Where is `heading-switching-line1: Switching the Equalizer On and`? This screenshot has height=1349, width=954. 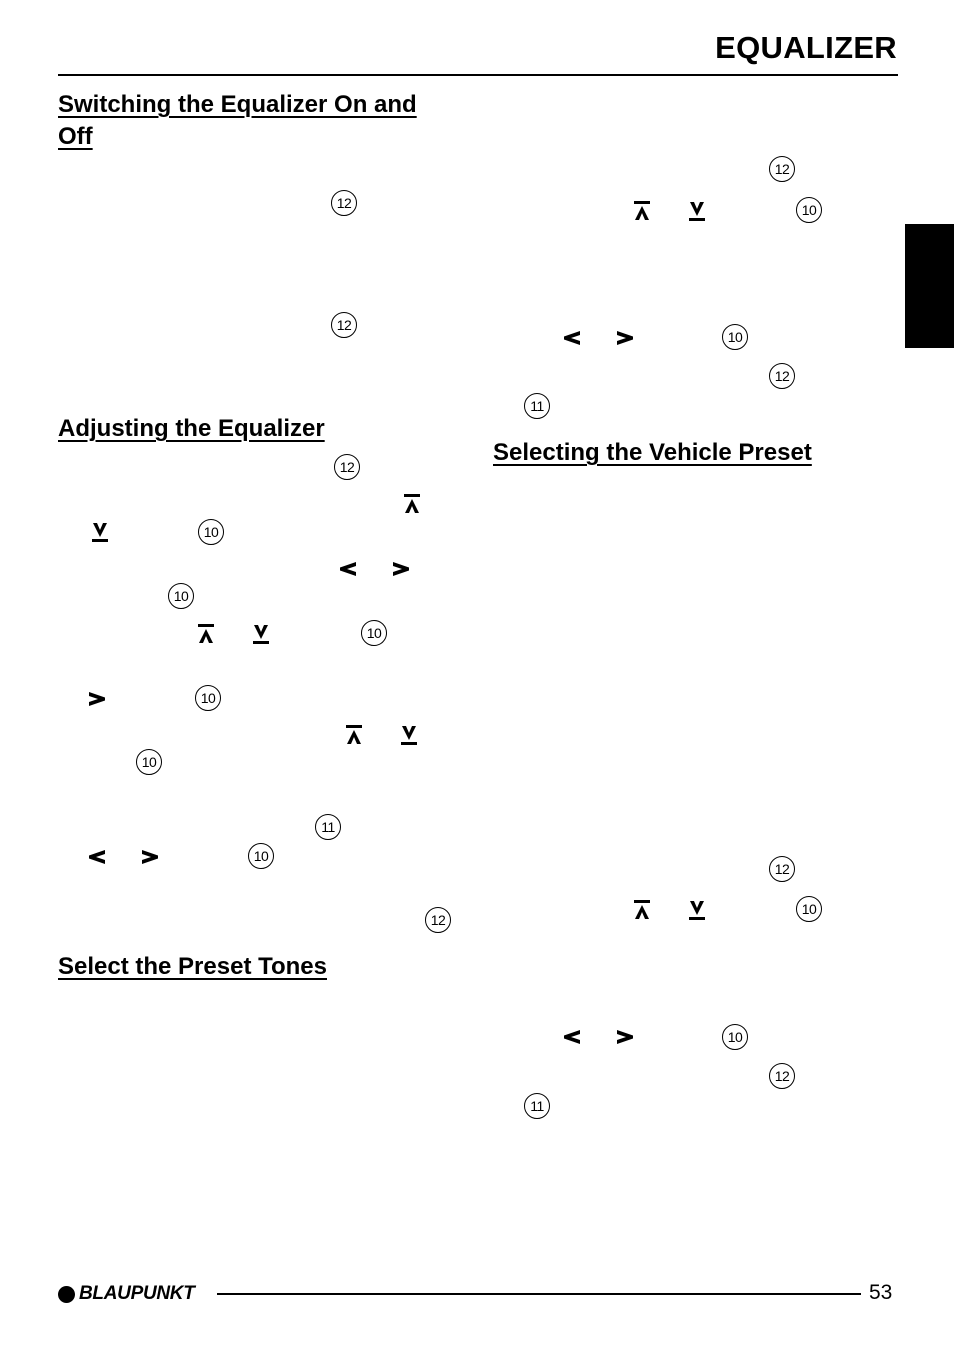 heading-switching-line1: Switching the Equalizer On and is located at coordinates (237, 104).